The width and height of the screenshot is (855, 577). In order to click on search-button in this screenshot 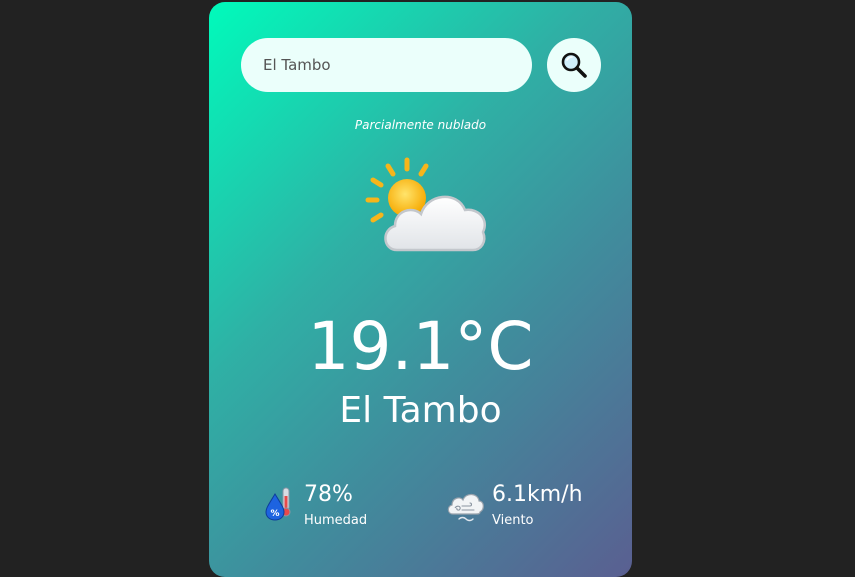, I will do `click(574, 65)`.